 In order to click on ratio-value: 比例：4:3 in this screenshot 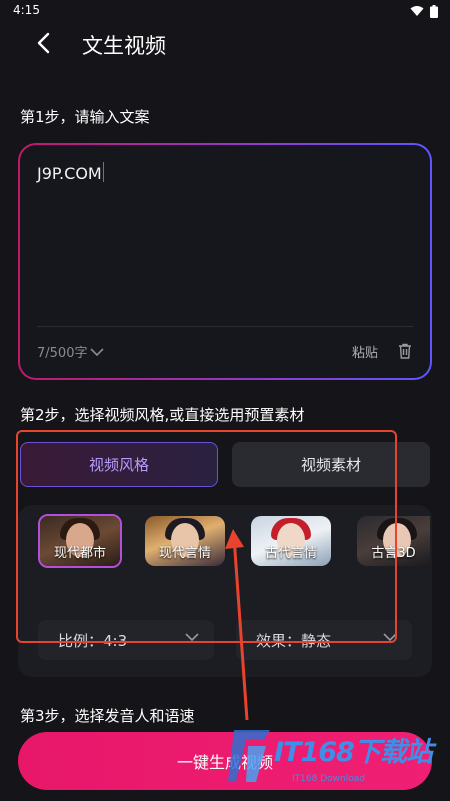, I will do `click(93, 640)`.